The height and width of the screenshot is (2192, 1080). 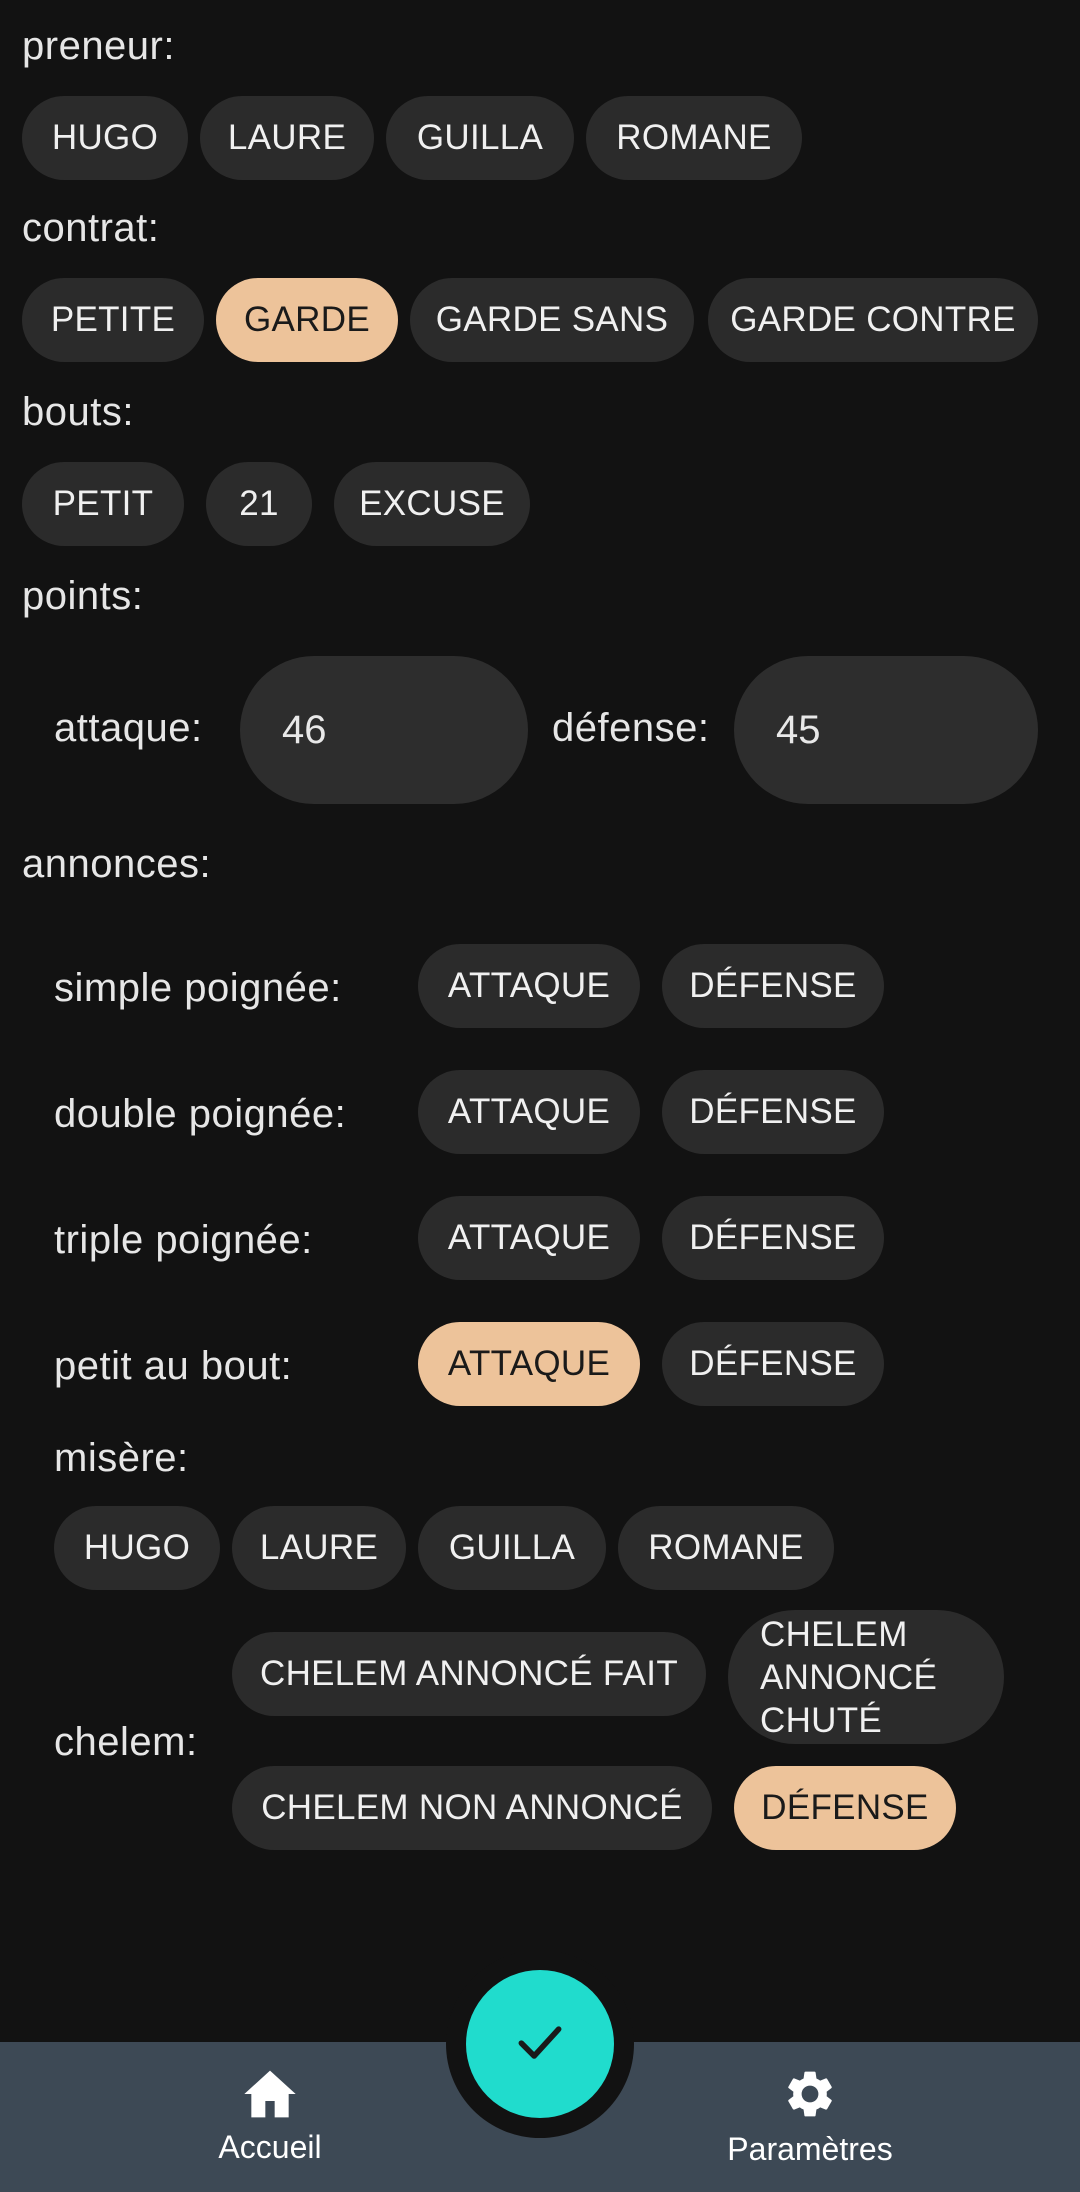 I want to click on triple-poignee-defense-chip: DÉFENSE, so click(x=773, y=1238).